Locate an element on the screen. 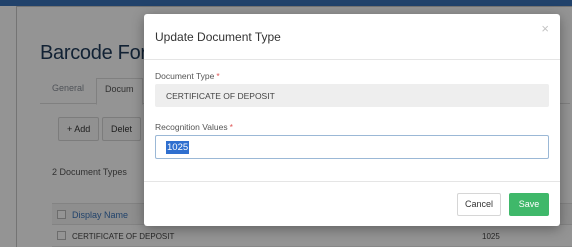 The height and width of the screenshot is (247, 572). cancel-button: Cancel is located at coordinates (479, 204).